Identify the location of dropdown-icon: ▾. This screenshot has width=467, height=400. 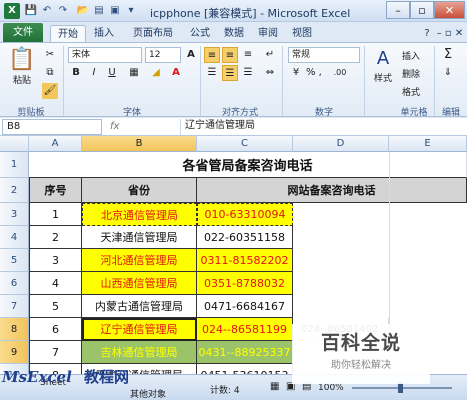
(131, 11).